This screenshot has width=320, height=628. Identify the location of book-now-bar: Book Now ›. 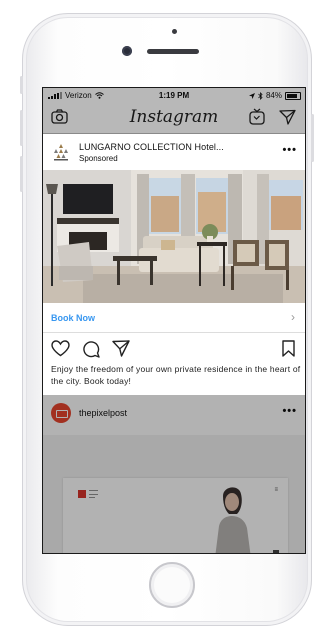
(174, 318).